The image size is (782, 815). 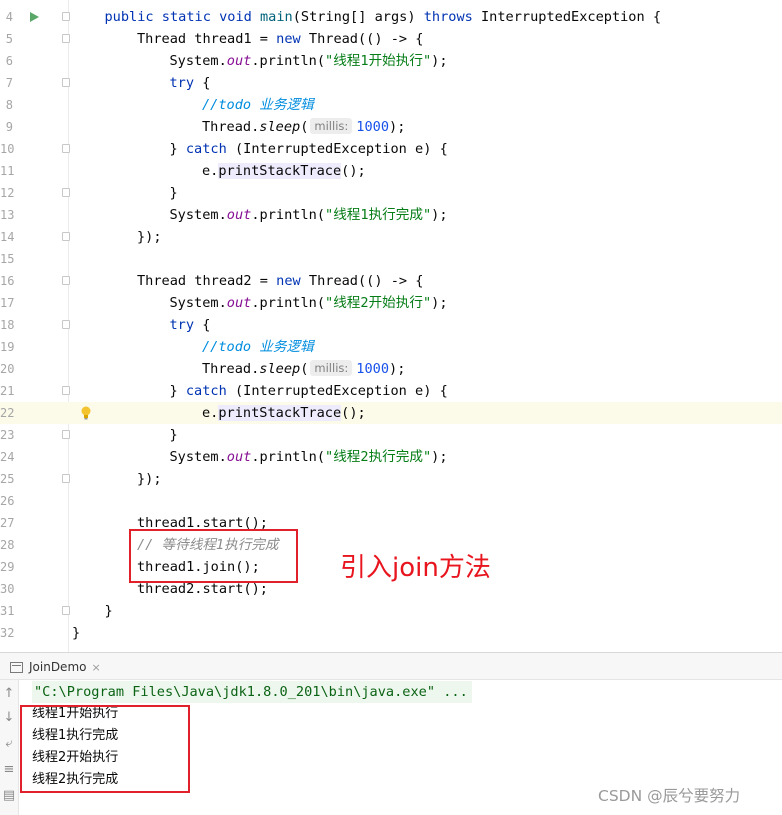 I want to click on output-highlight-box, so click(x=105, y=749).